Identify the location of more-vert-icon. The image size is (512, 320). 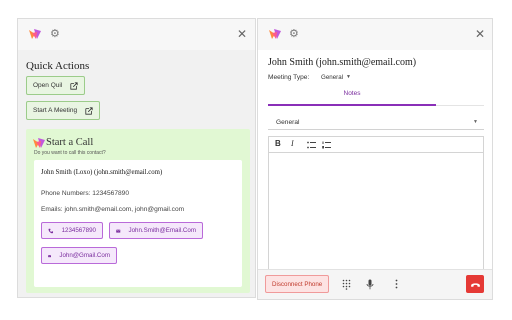
(396, 284).